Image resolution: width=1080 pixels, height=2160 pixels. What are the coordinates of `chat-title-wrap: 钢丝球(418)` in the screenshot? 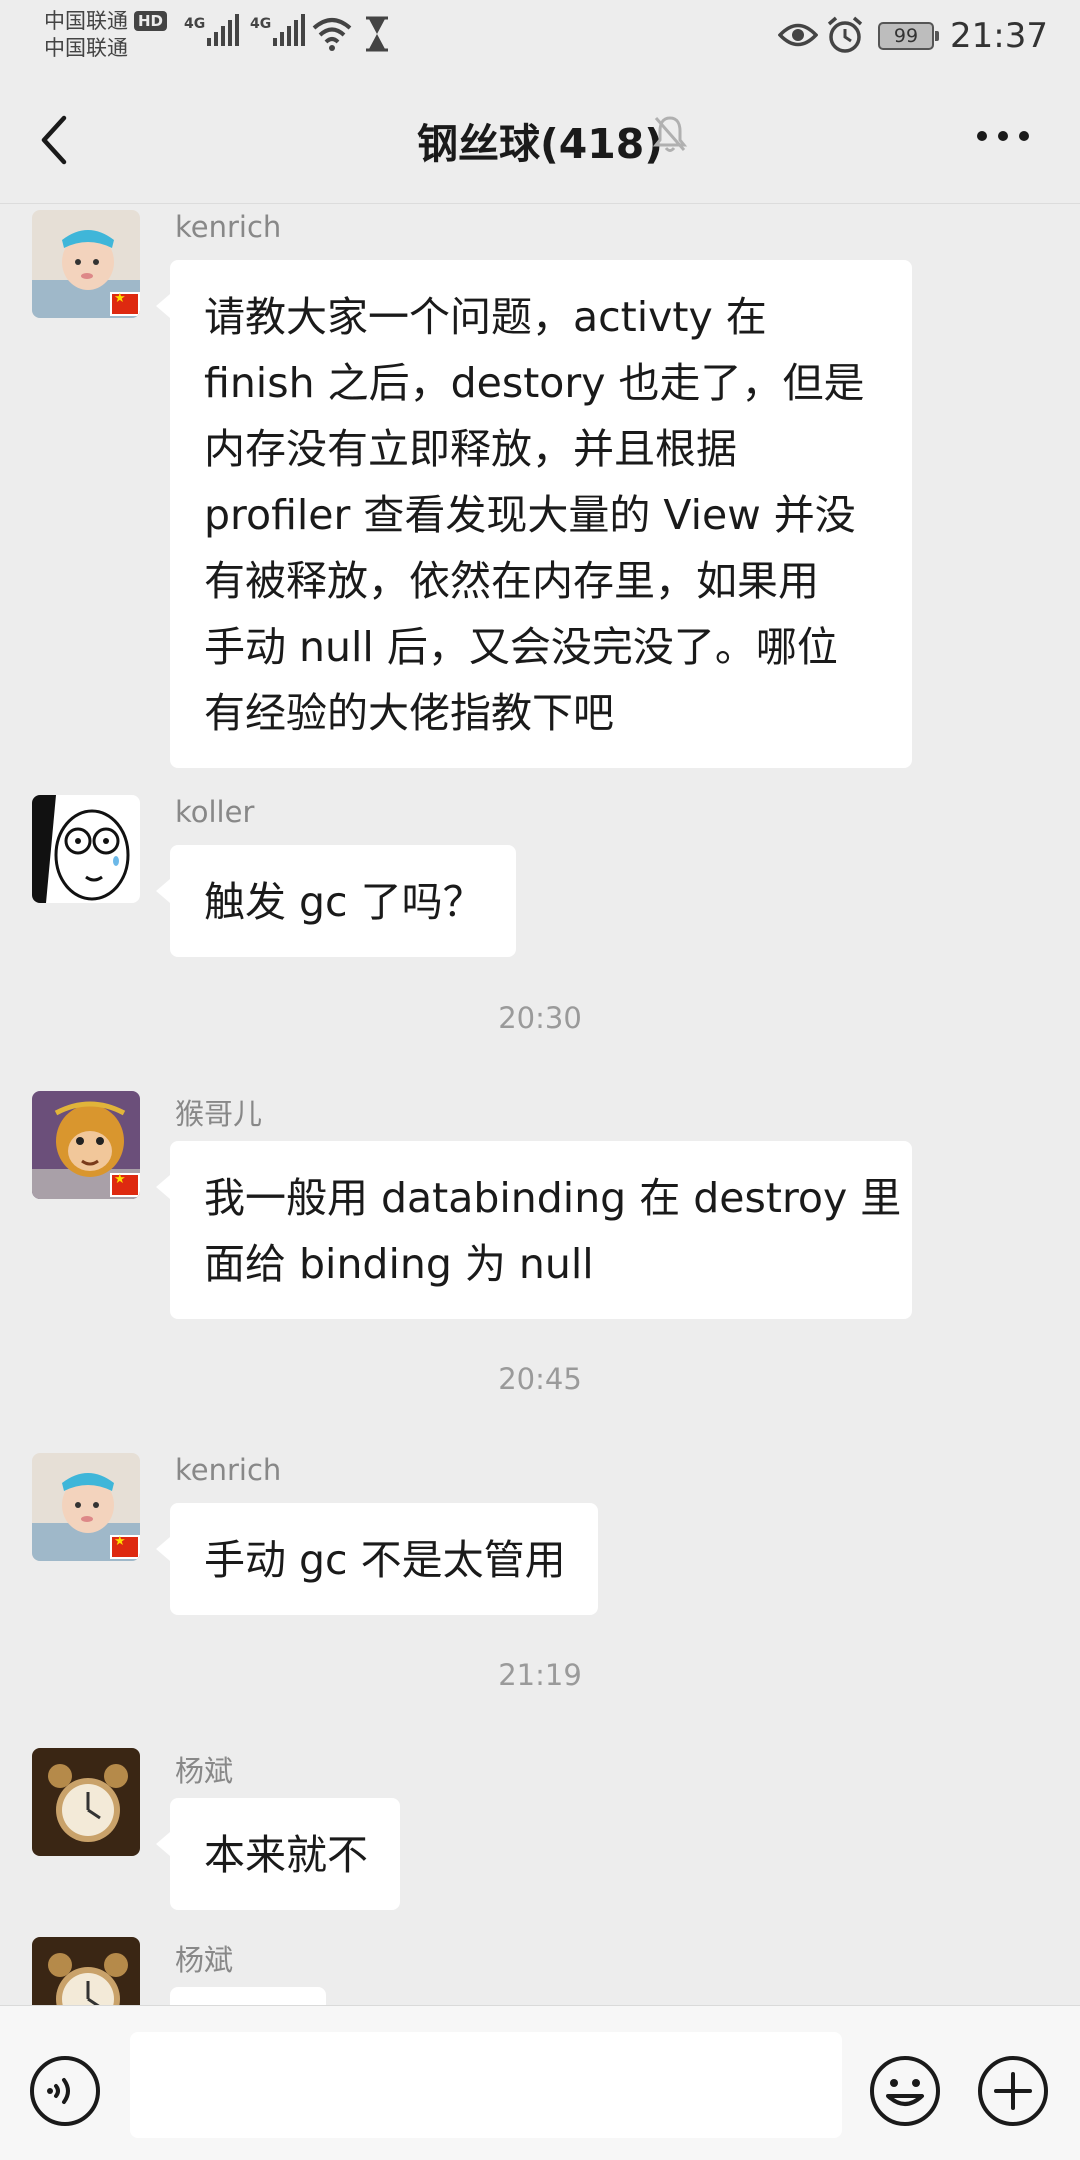 It's located at (540, 140).